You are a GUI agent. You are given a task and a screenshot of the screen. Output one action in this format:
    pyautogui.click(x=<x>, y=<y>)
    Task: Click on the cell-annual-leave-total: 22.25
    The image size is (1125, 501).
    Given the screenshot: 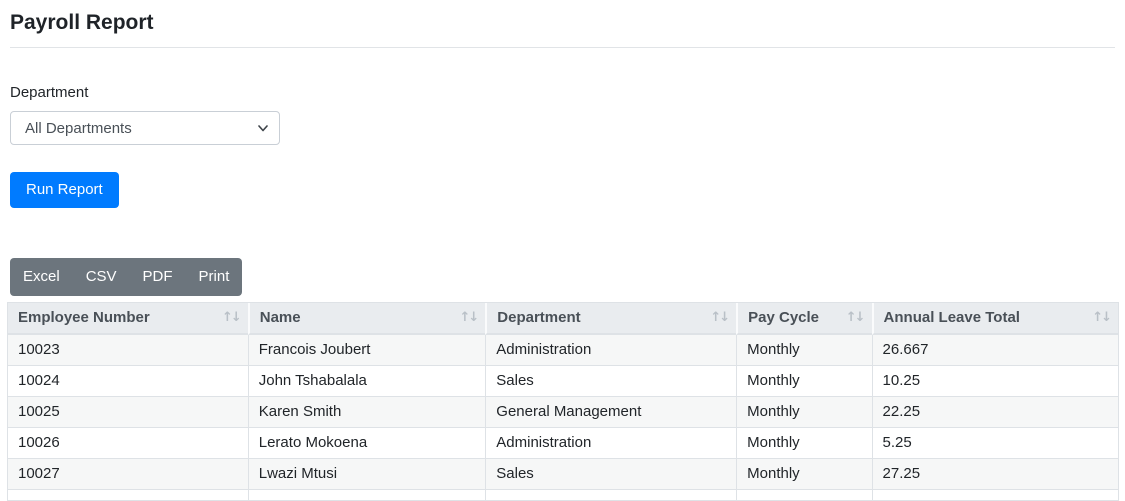 What is the action you would take?
    pyautogui.click(x=994, y=411)
    